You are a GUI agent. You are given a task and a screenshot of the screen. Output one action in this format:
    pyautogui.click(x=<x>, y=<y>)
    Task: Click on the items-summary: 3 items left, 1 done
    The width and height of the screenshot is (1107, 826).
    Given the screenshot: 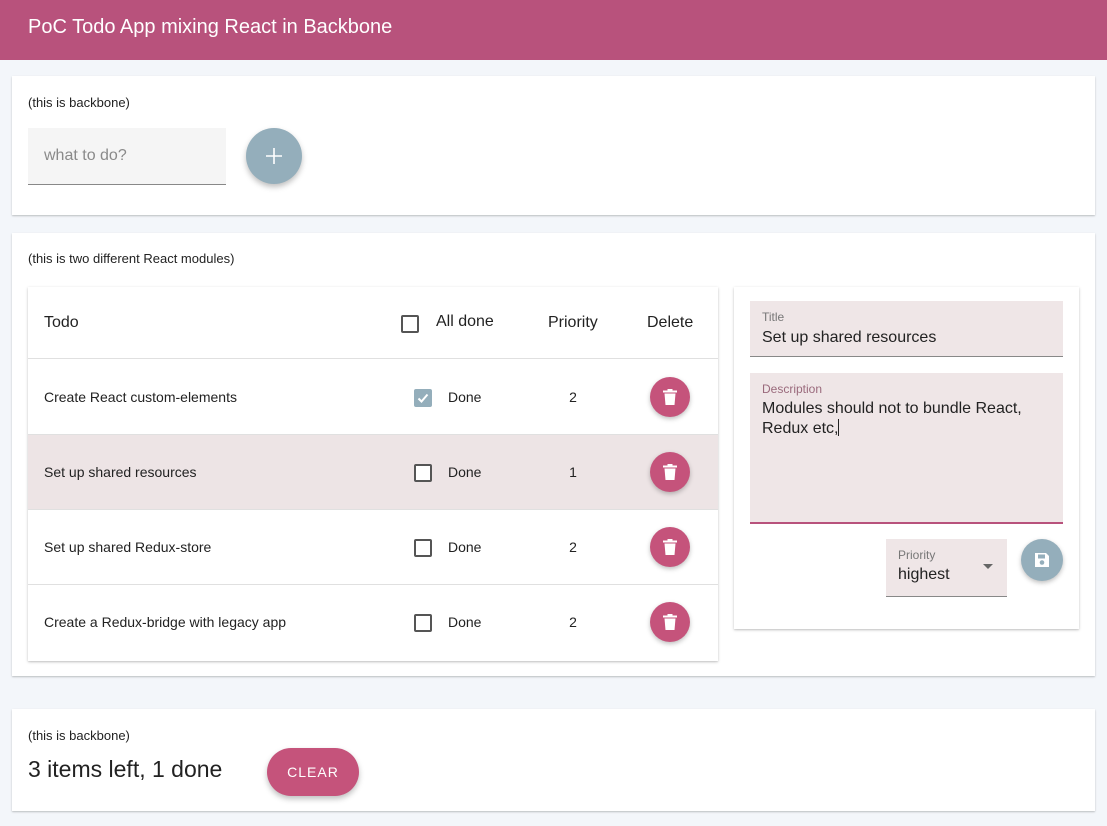 What is the action you would take?
    pyautogui.click(x=125, y=769)
    